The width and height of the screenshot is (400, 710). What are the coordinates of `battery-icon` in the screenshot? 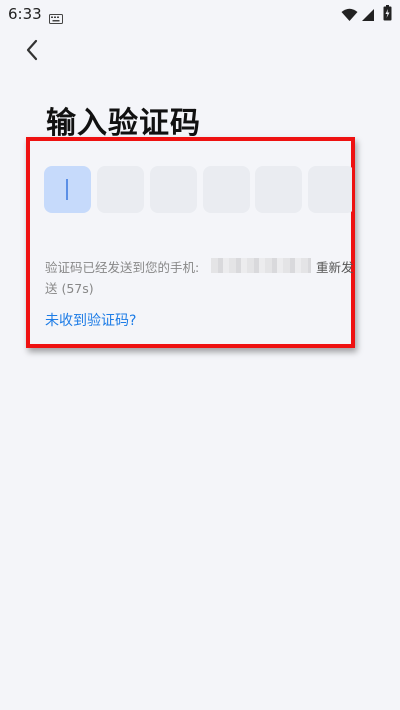 It's located at (387, 15).